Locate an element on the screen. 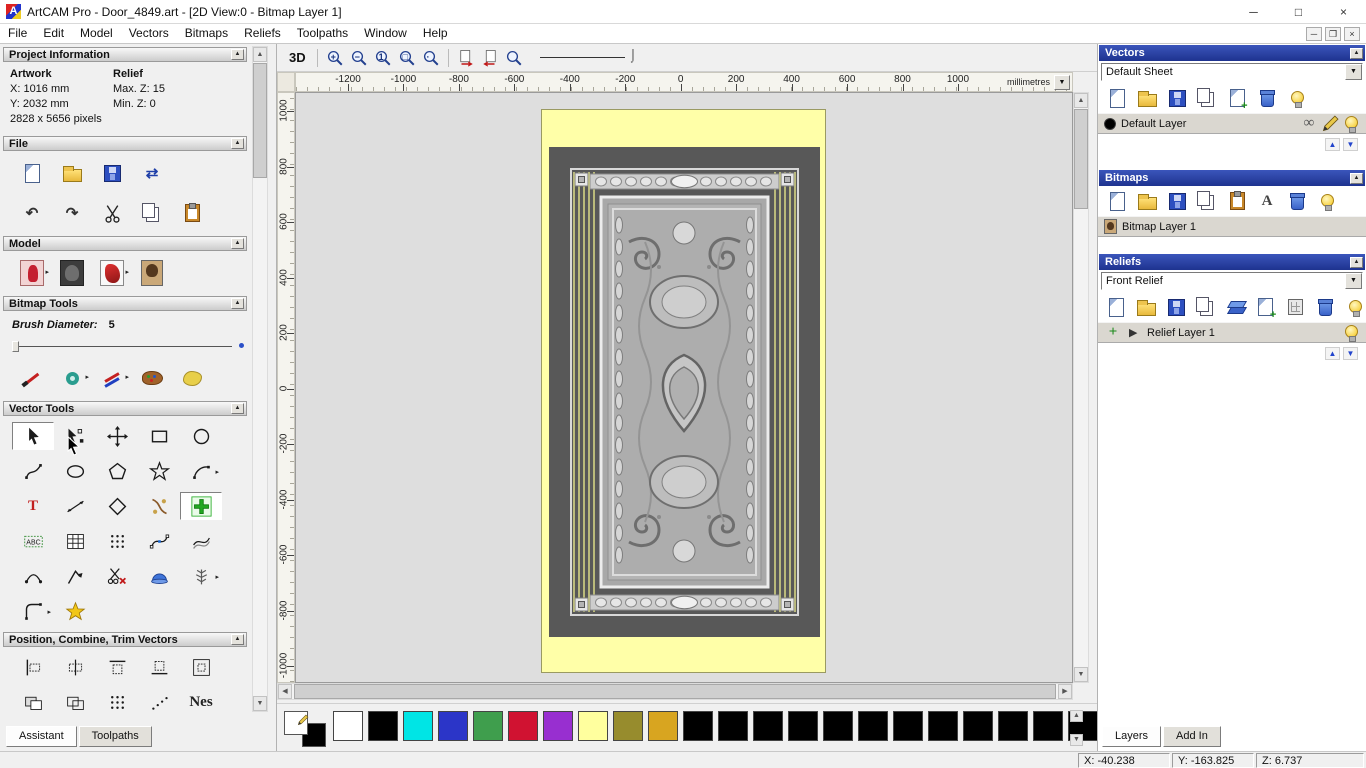 Image resolution: width=1366 pixels, height=768 pixels. scatter-dots-tool-button is located at coordinates (117, 702).